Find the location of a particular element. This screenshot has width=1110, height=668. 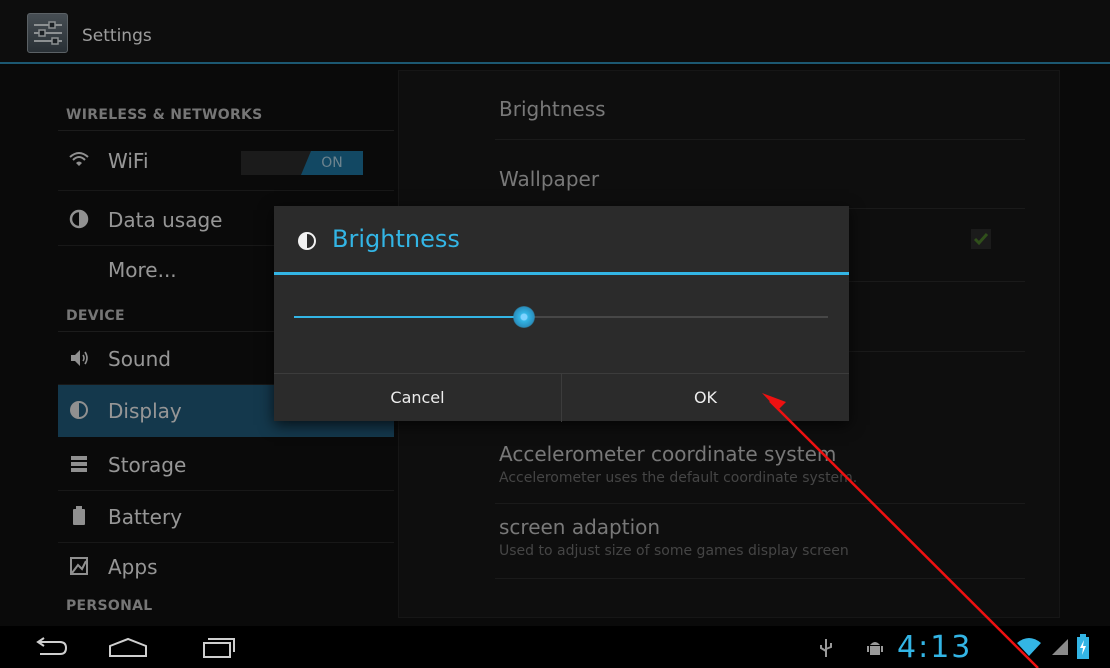

slider-fill is located at coordinates (409, 317).